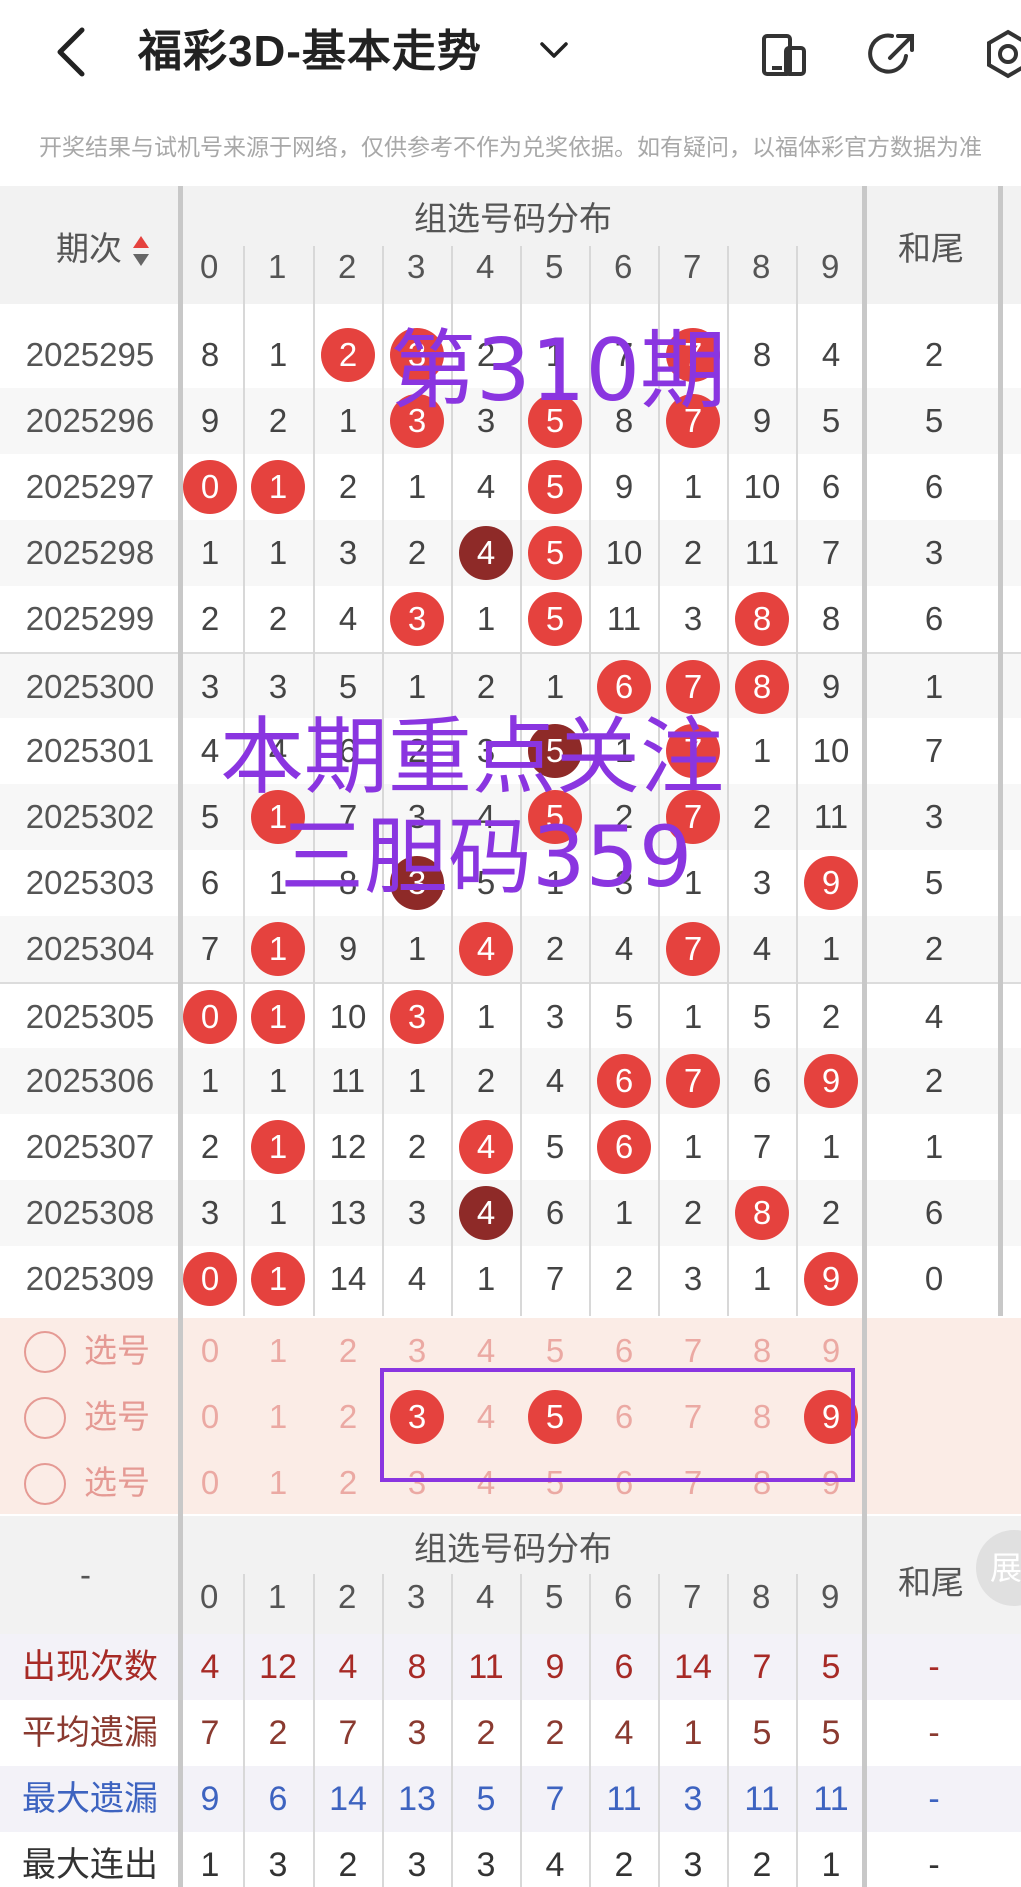 This screenshot has width=1021, height=1887. Describe the element at coordinates (555, 487) in the screenshot. I see `drawn-number-ball: 5` at that location.